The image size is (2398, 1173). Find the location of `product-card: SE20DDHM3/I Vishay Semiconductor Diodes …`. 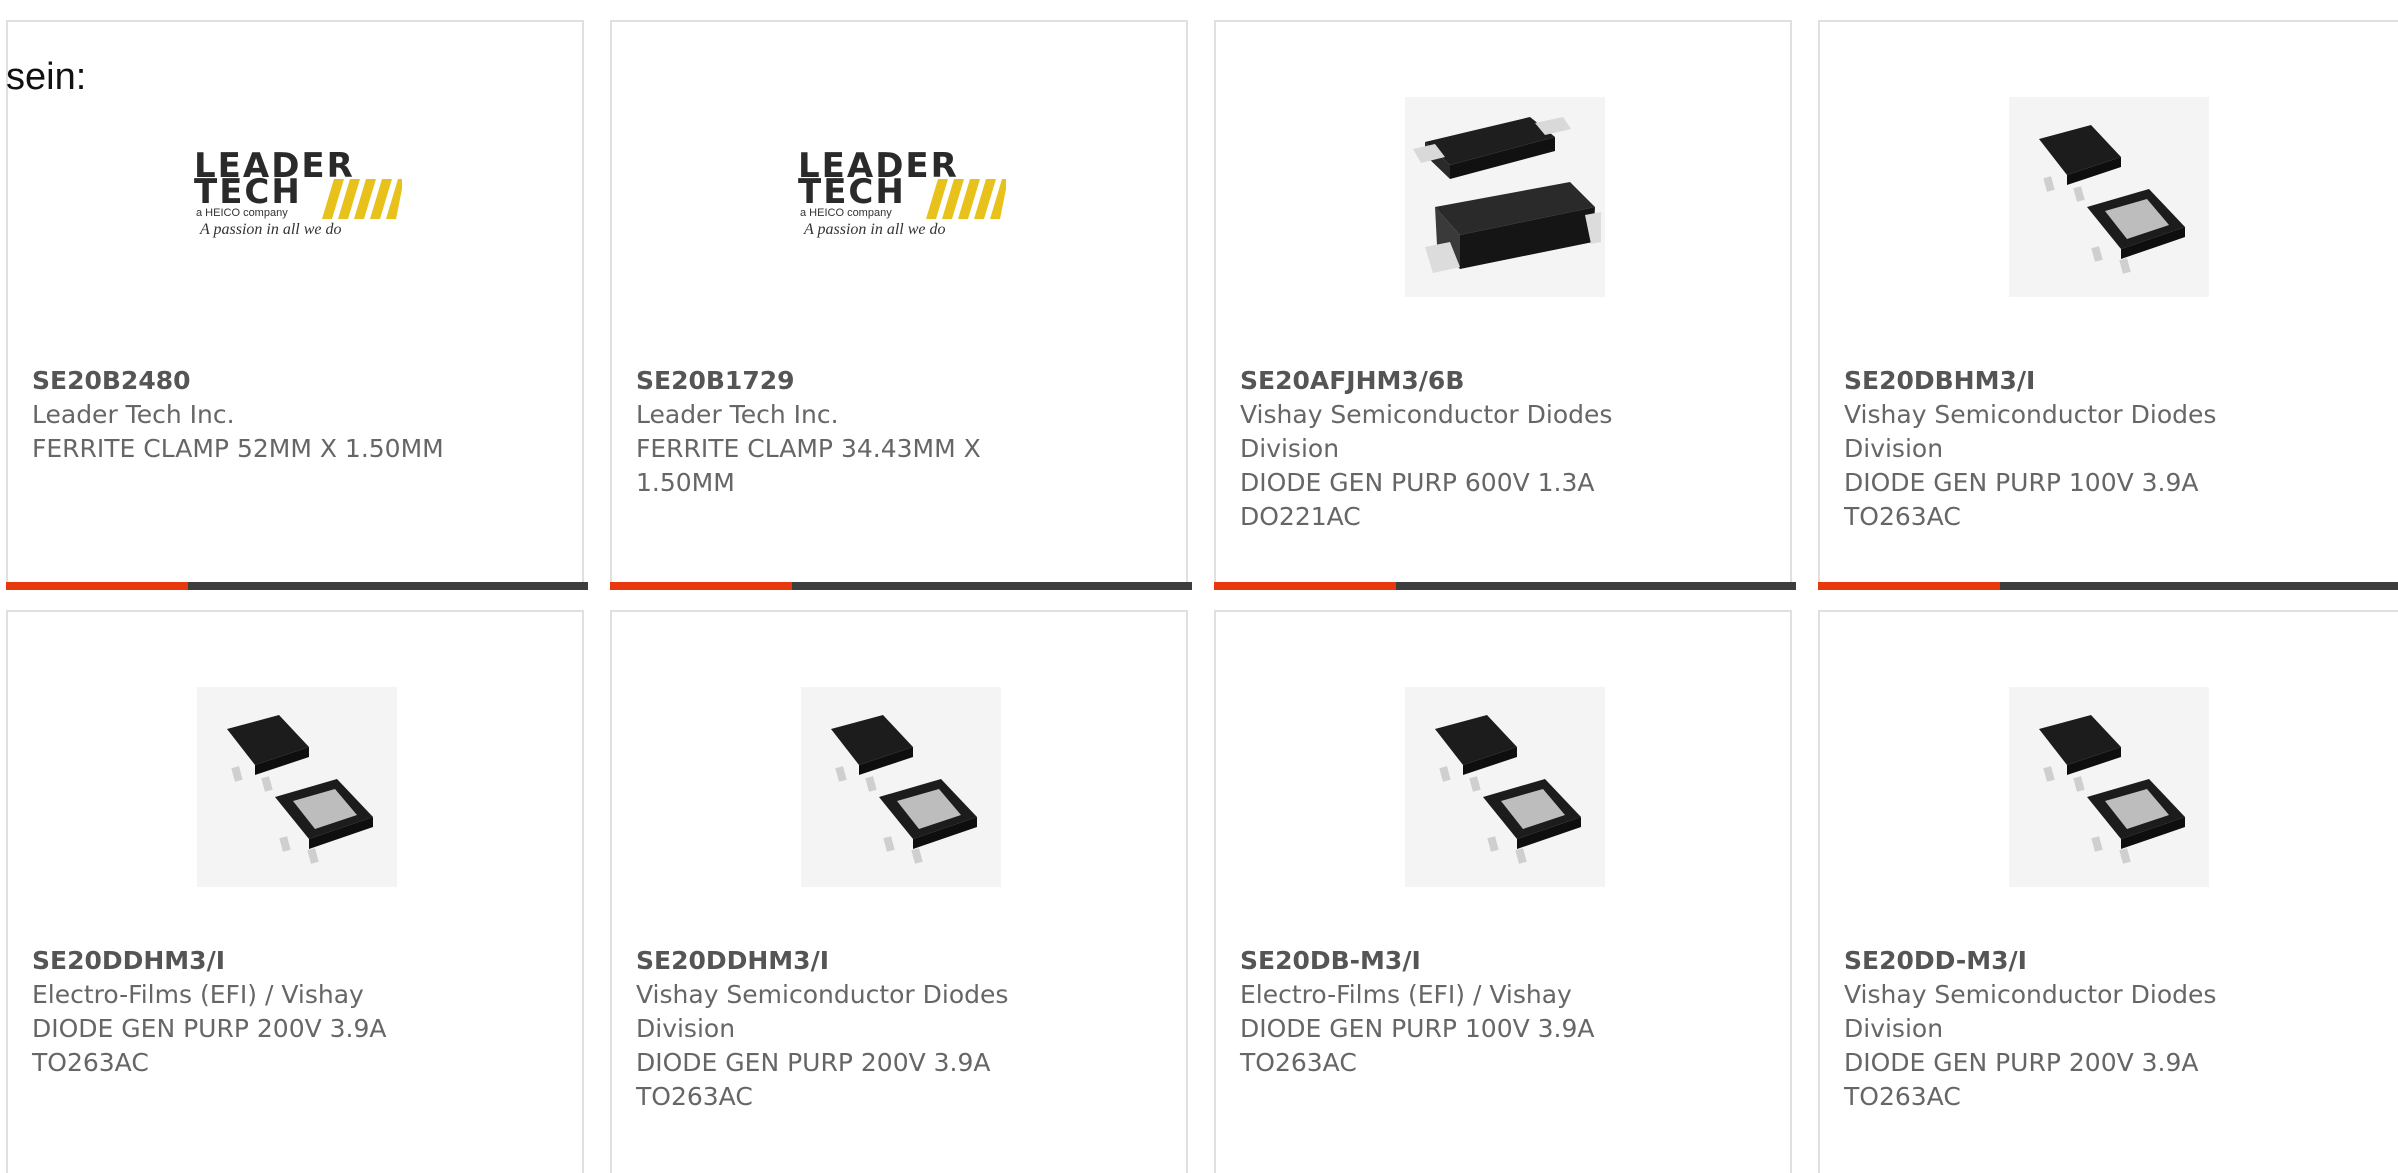

product-card: SE20DDHM3/I Vishay Semiconductor Diodes … is located at coordinates (899, 891).